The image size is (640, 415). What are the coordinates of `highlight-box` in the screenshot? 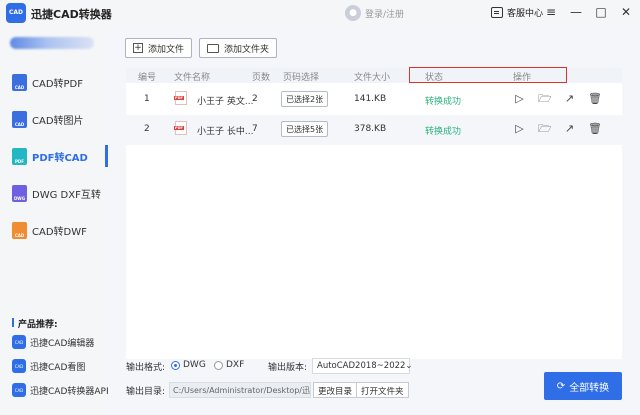 It's located at (488, 75).